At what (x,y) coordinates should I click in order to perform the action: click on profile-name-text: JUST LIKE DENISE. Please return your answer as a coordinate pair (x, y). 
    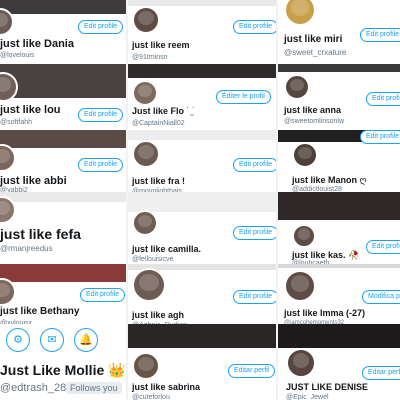
    Looking at the image, I should click on (327, 387).